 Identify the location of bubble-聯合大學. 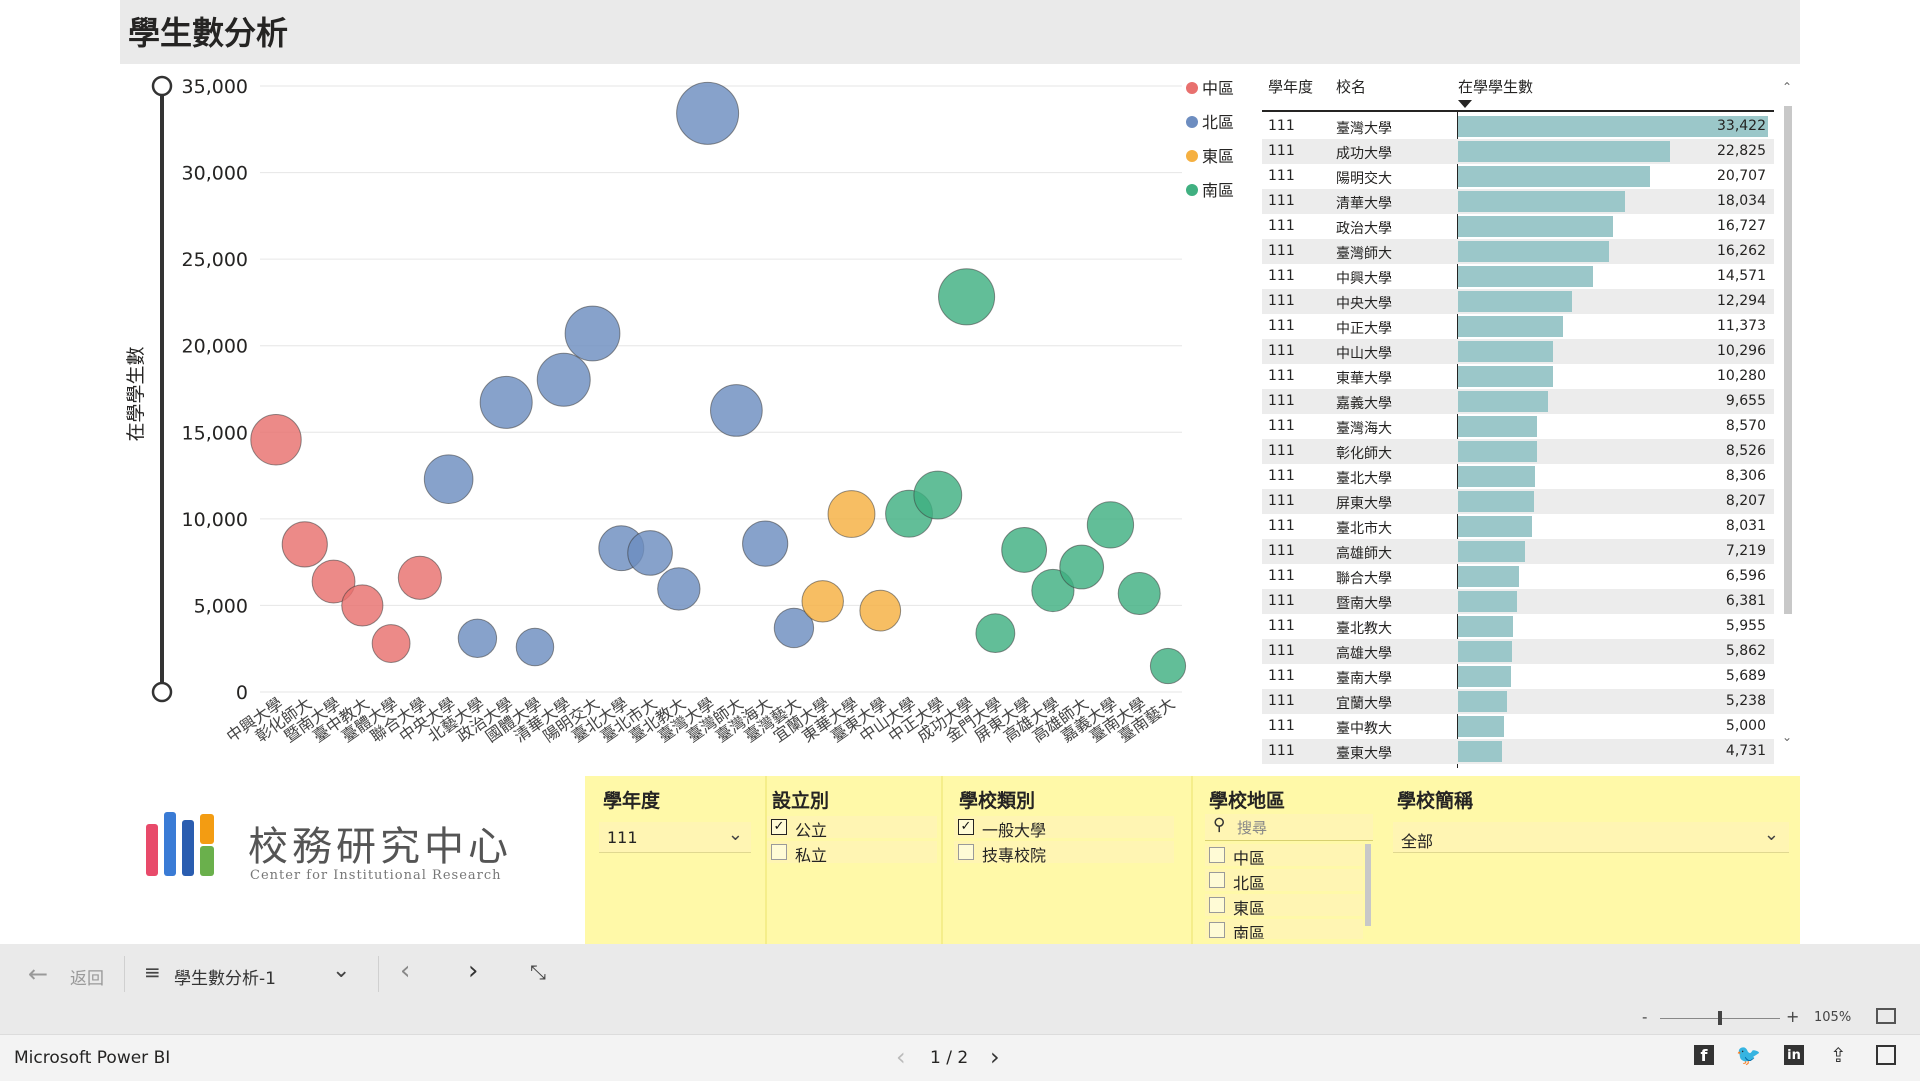
(419, 577).